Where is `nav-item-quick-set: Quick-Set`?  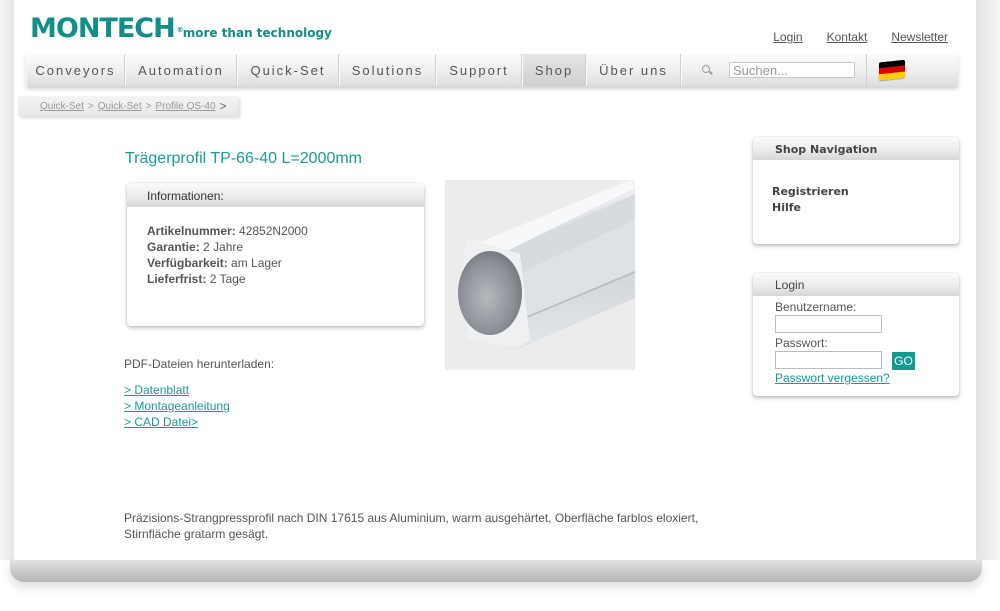
nav-item-quick-set: Quick-Set is located at coordinates (288, 70).